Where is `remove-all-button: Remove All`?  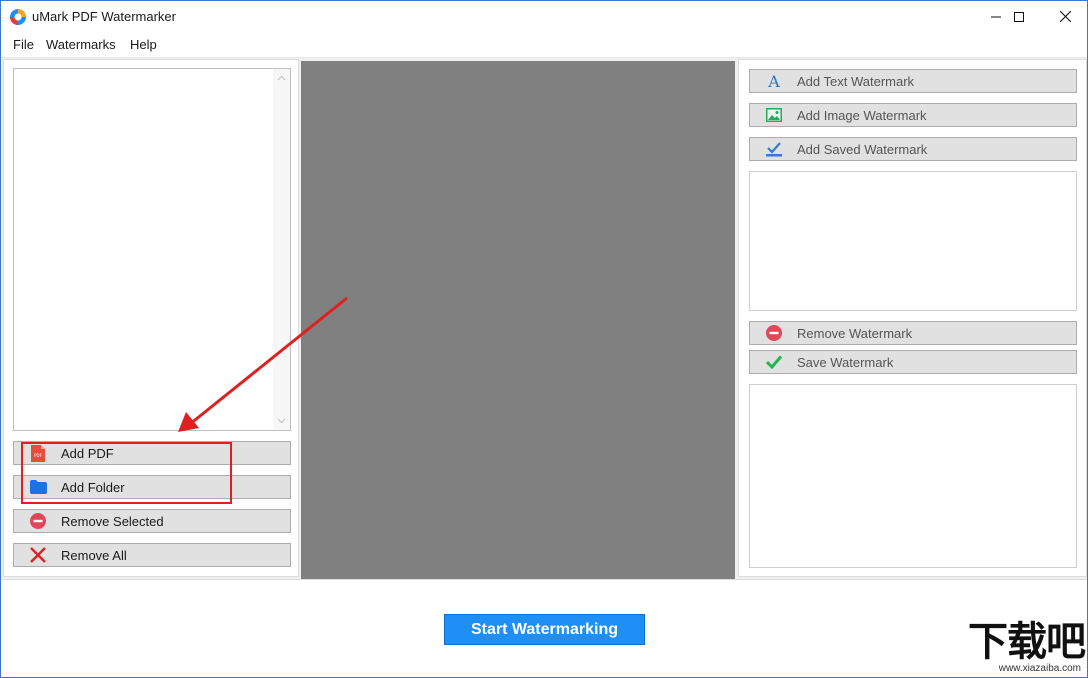
remove-all-button: Remove All is located at coordinates (152, 555).